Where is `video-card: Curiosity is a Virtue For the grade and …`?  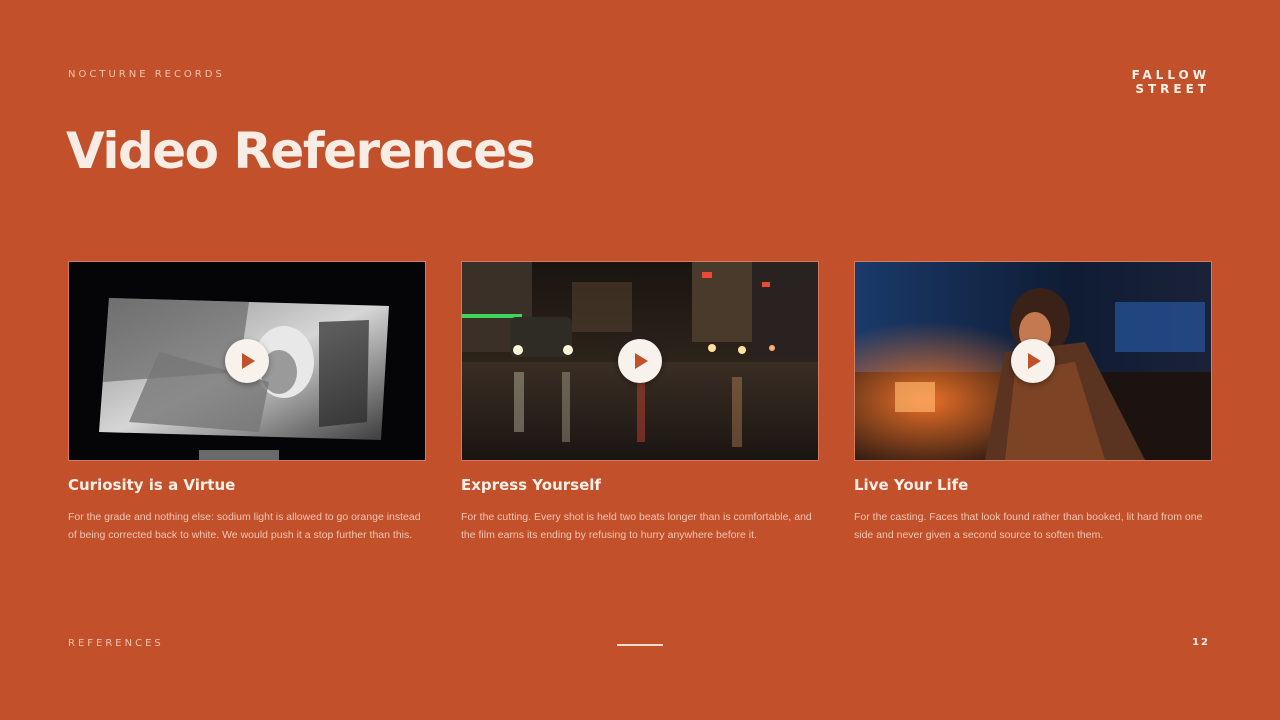 video-card: Curiosity is a Virtue For the grade and … is located at coordinates (247, 402).